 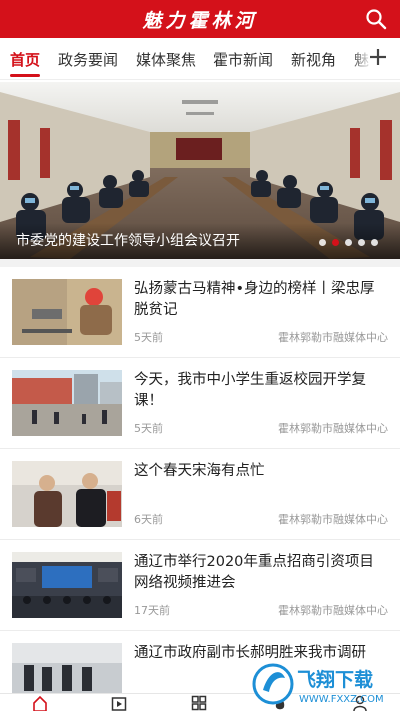 I want to click on tab-home: 首页, so click(x=25, y=59).